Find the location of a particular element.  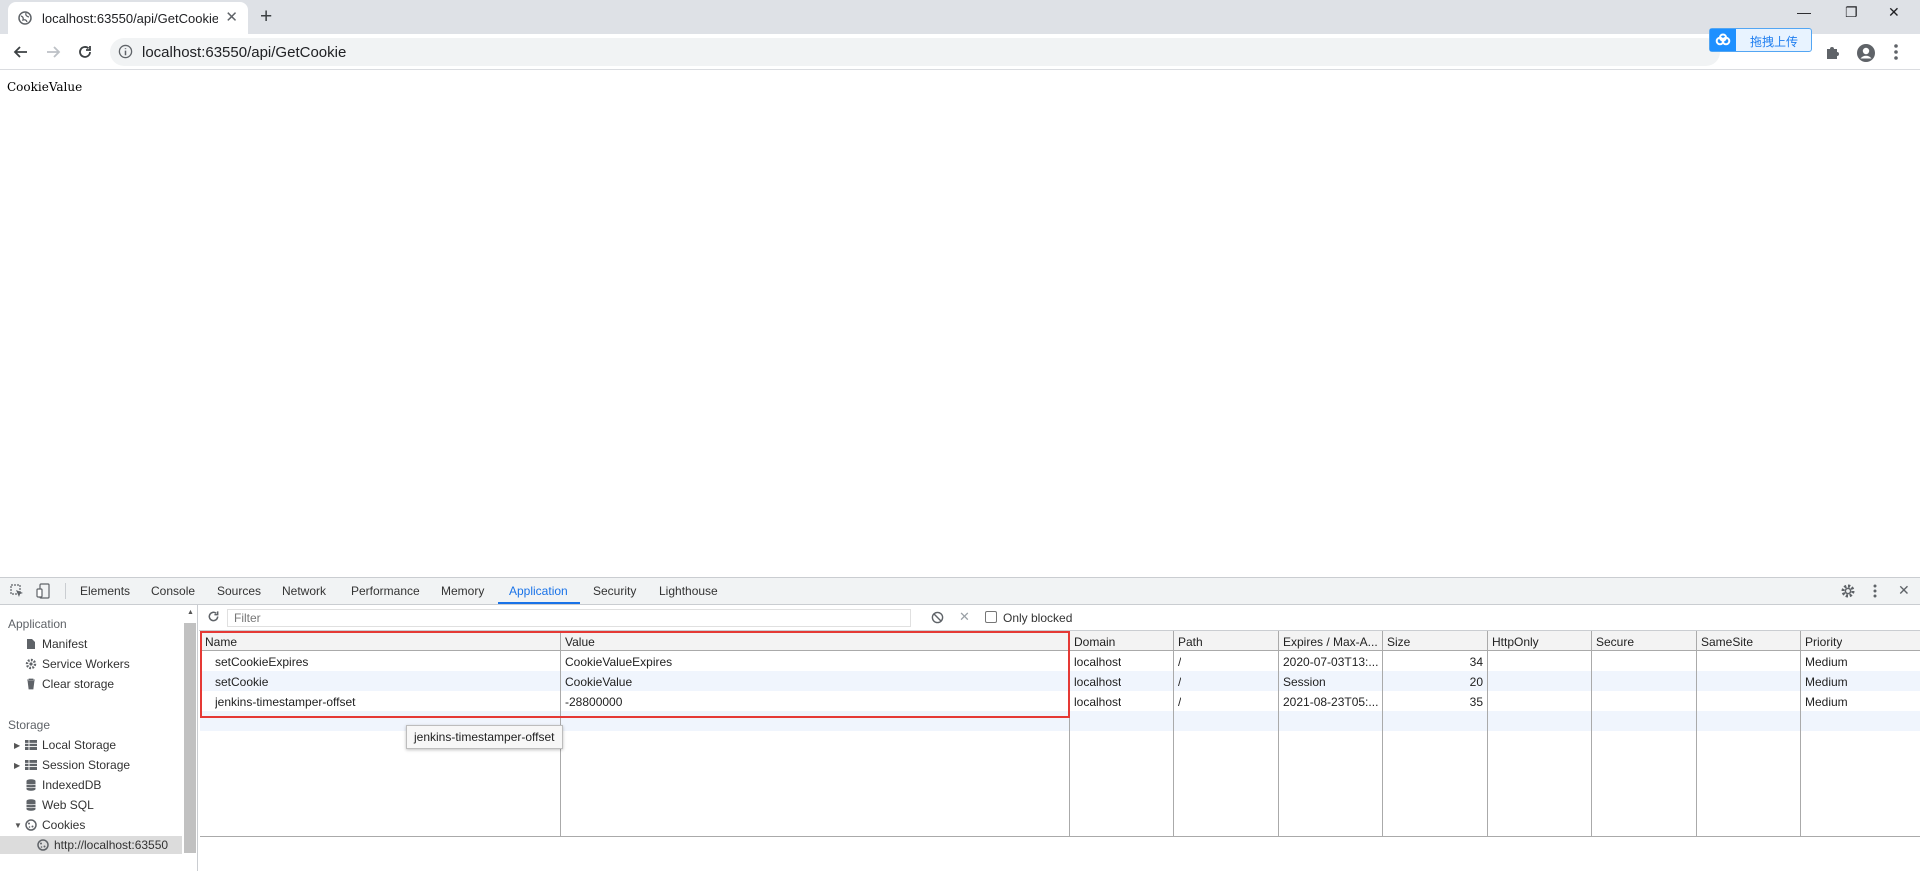

sidebar-item-label: Session Storage is located at coordinates (86, 765).